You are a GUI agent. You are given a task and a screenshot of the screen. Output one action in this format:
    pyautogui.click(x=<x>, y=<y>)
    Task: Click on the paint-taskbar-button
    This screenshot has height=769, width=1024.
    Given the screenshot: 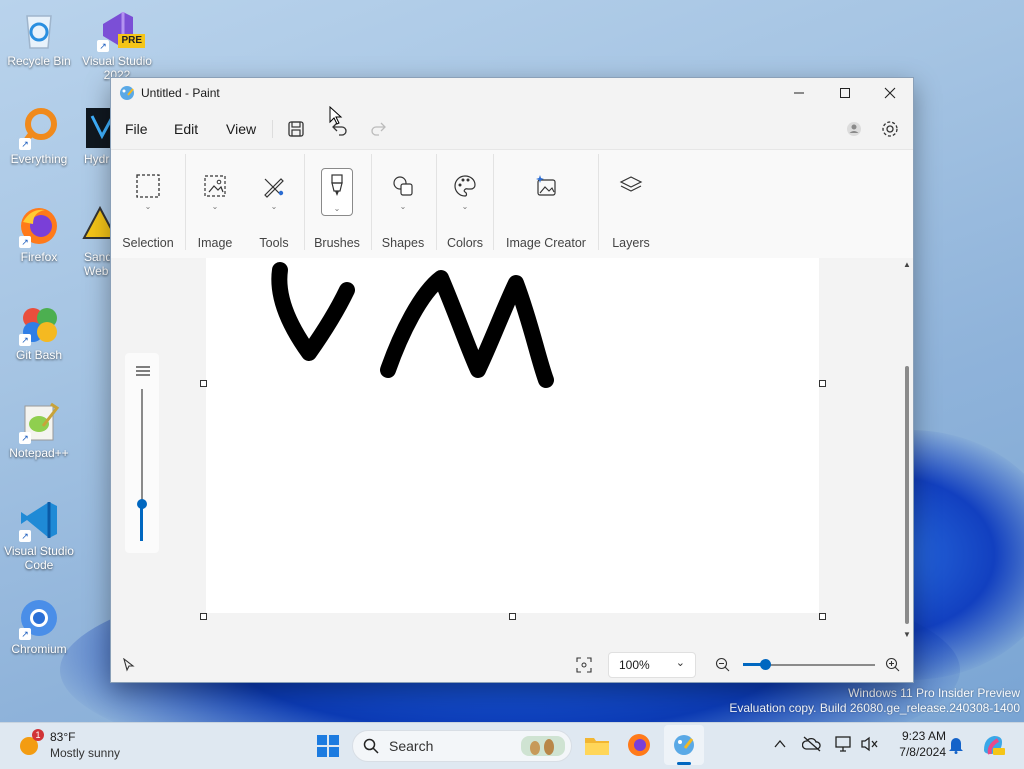 What is the action you would take?
    pyautogui.click(x=684, y=745)
    